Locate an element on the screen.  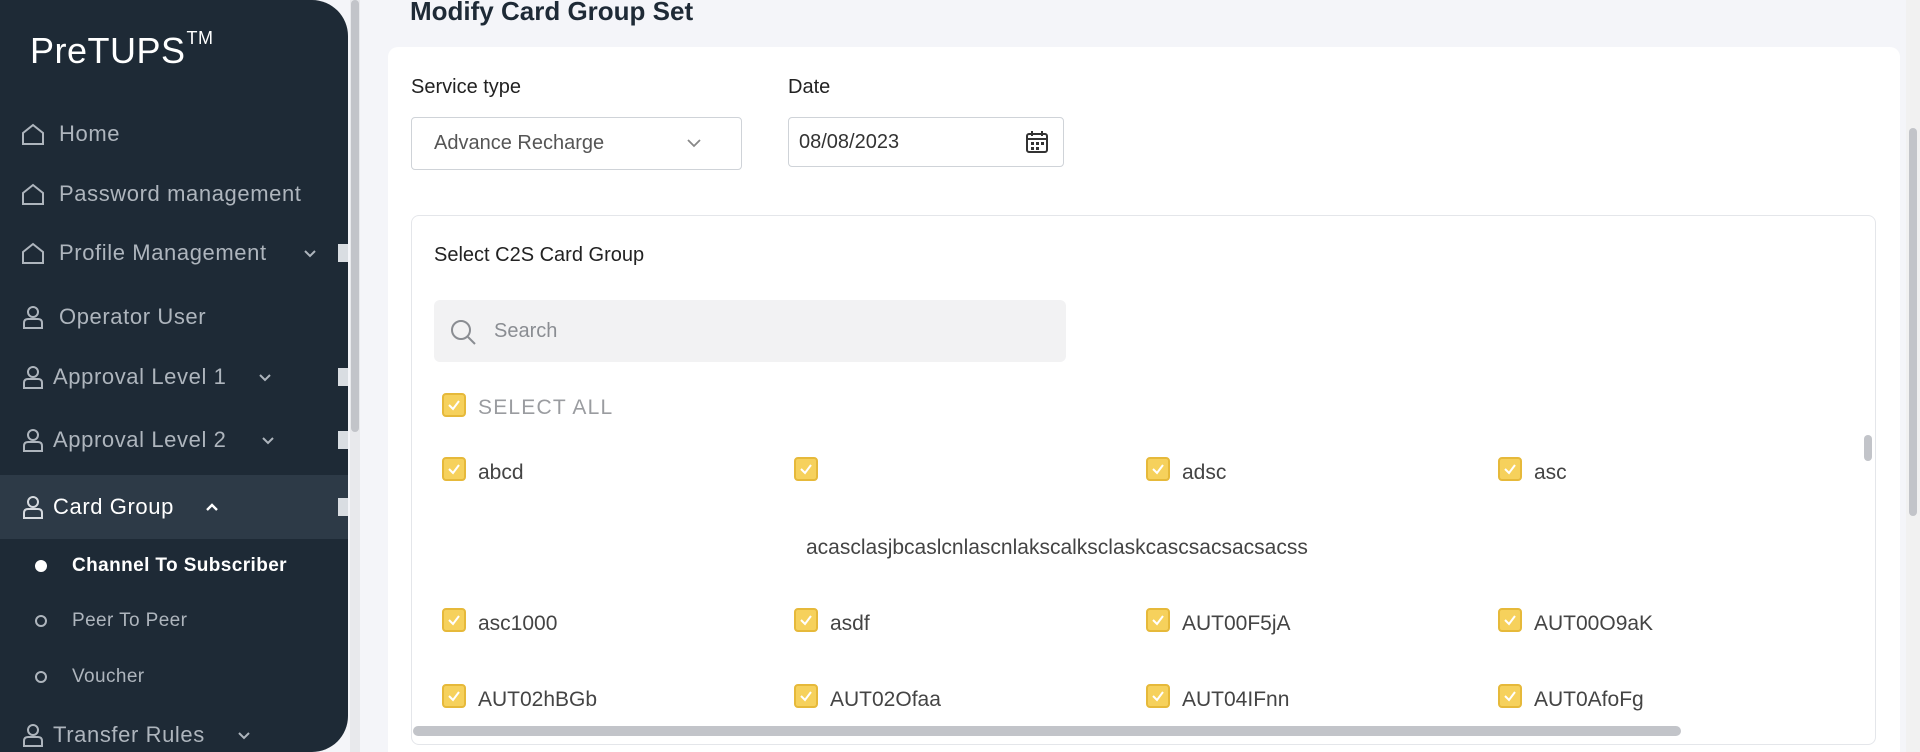
sidebar-item-password-management: Password management is located at coordinates (174, 194).